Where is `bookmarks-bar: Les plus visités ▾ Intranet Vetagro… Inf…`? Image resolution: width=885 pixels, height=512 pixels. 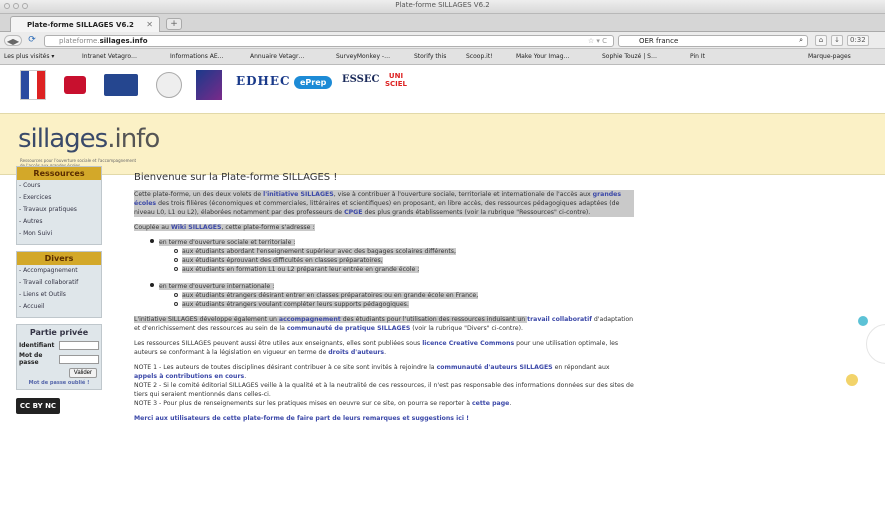
bookmarks-bar: Les plus visités ▾ Intranet Vetagro… Inf… is located at coordinates (442, 57).